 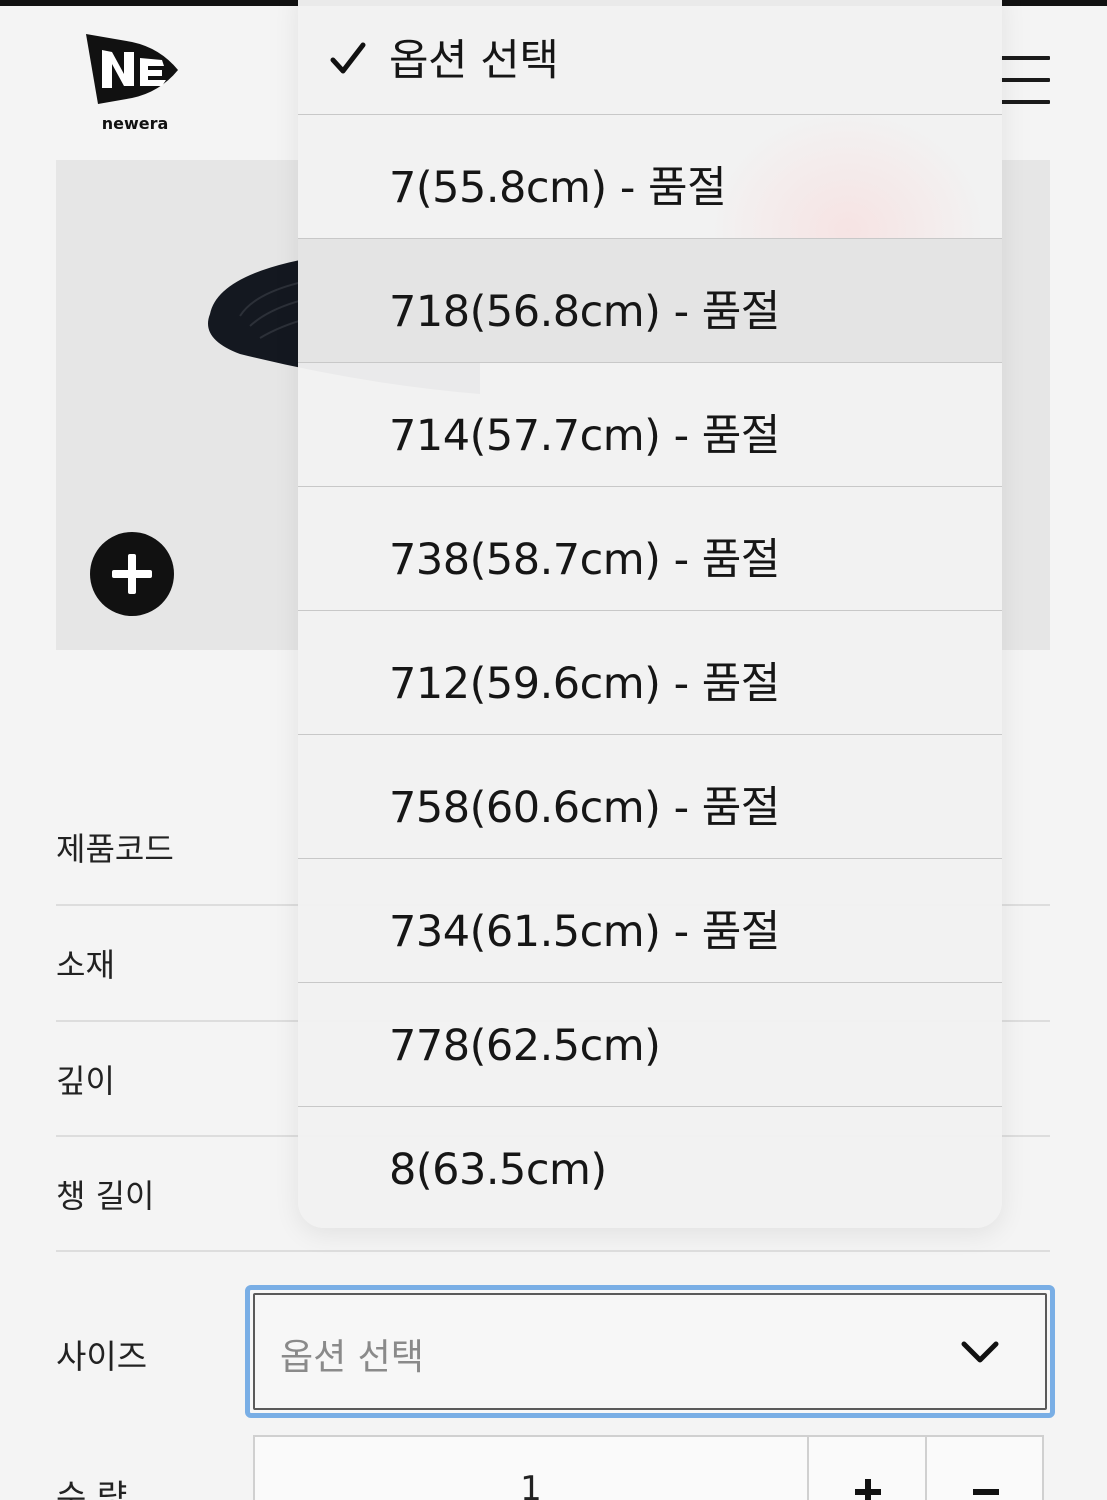 I want to click on quantity-value: 1, so click(x=531, y=1484).